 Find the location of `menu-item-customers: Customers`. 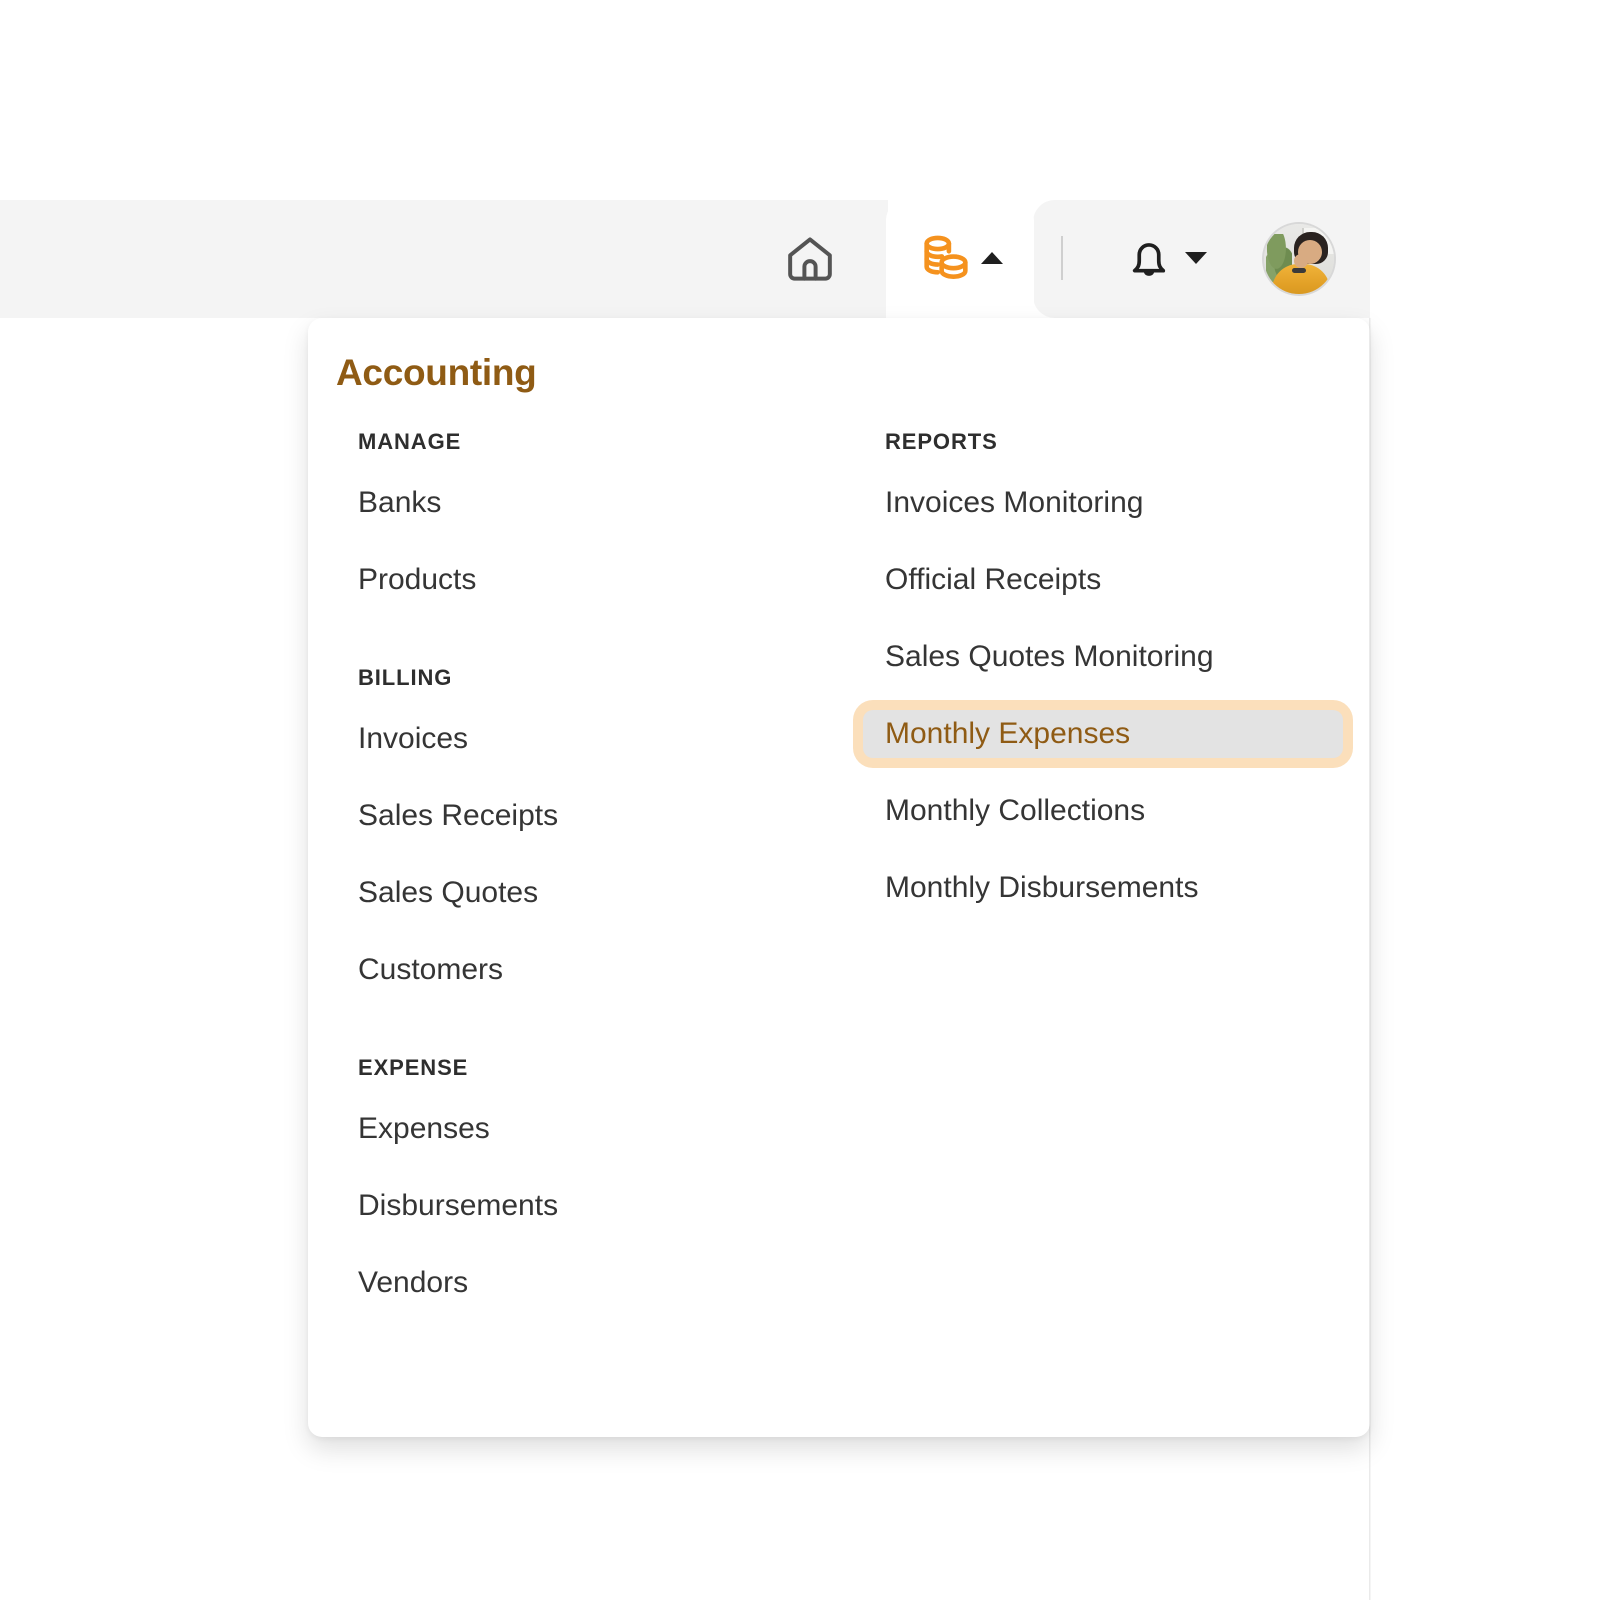

menu-item-customers: Customers is located at coordinates (571, 970).